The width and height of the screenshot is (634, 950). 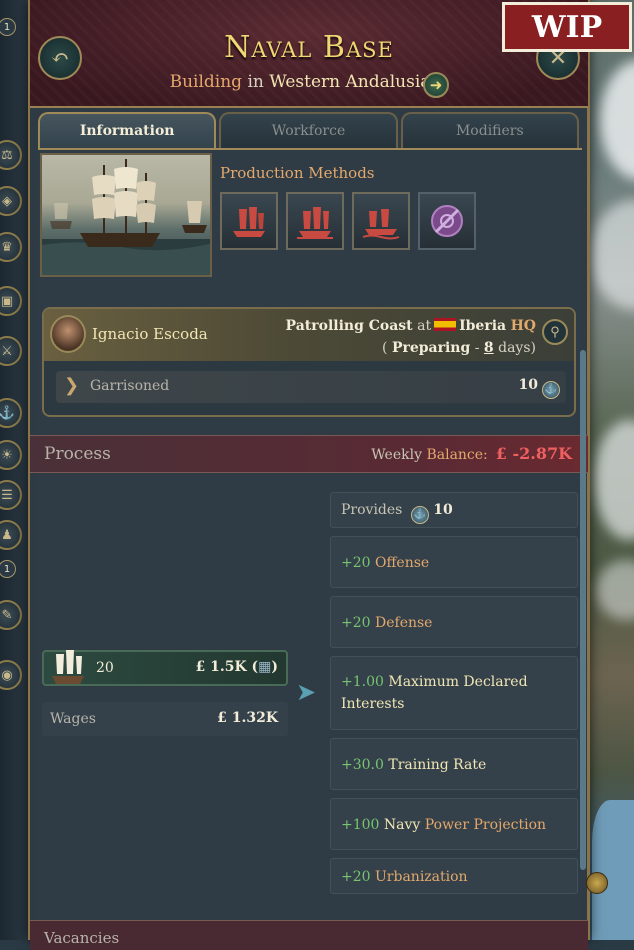 I want to click on commander-mission: Patrolling Coast, so click(x=349, y=326).